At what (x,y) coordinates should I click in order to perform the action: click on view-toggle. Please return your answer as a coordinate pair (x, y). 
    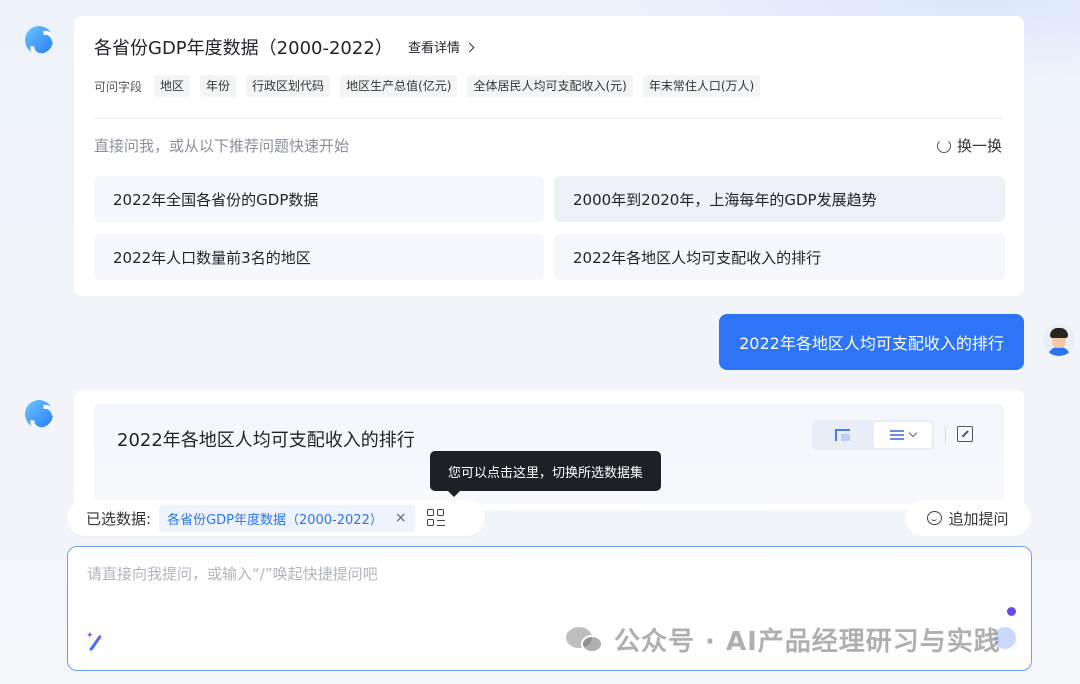
    Looking at the image, I should click on (873, 435).